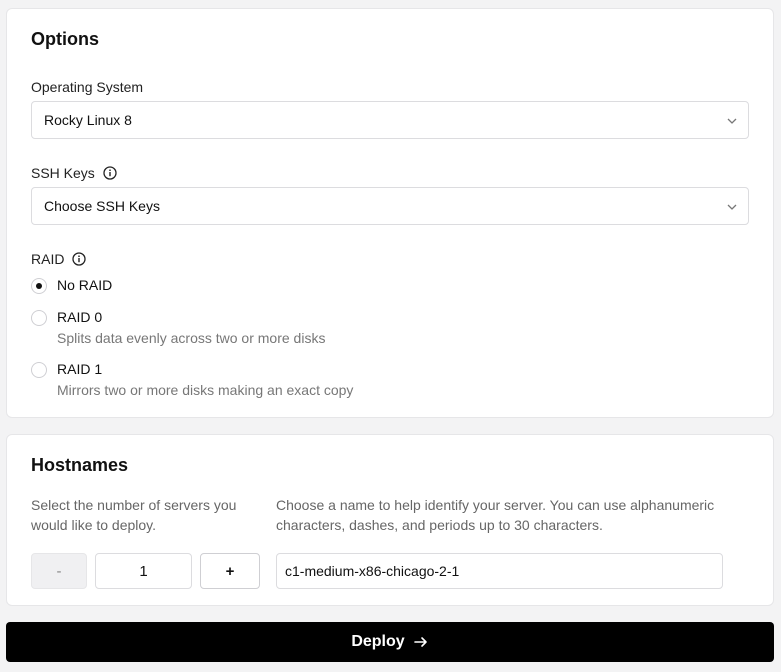 Image resolution: width=781 pixels, height=672 pixels. I want to click on os-label: Operating System, so click(87, 87).